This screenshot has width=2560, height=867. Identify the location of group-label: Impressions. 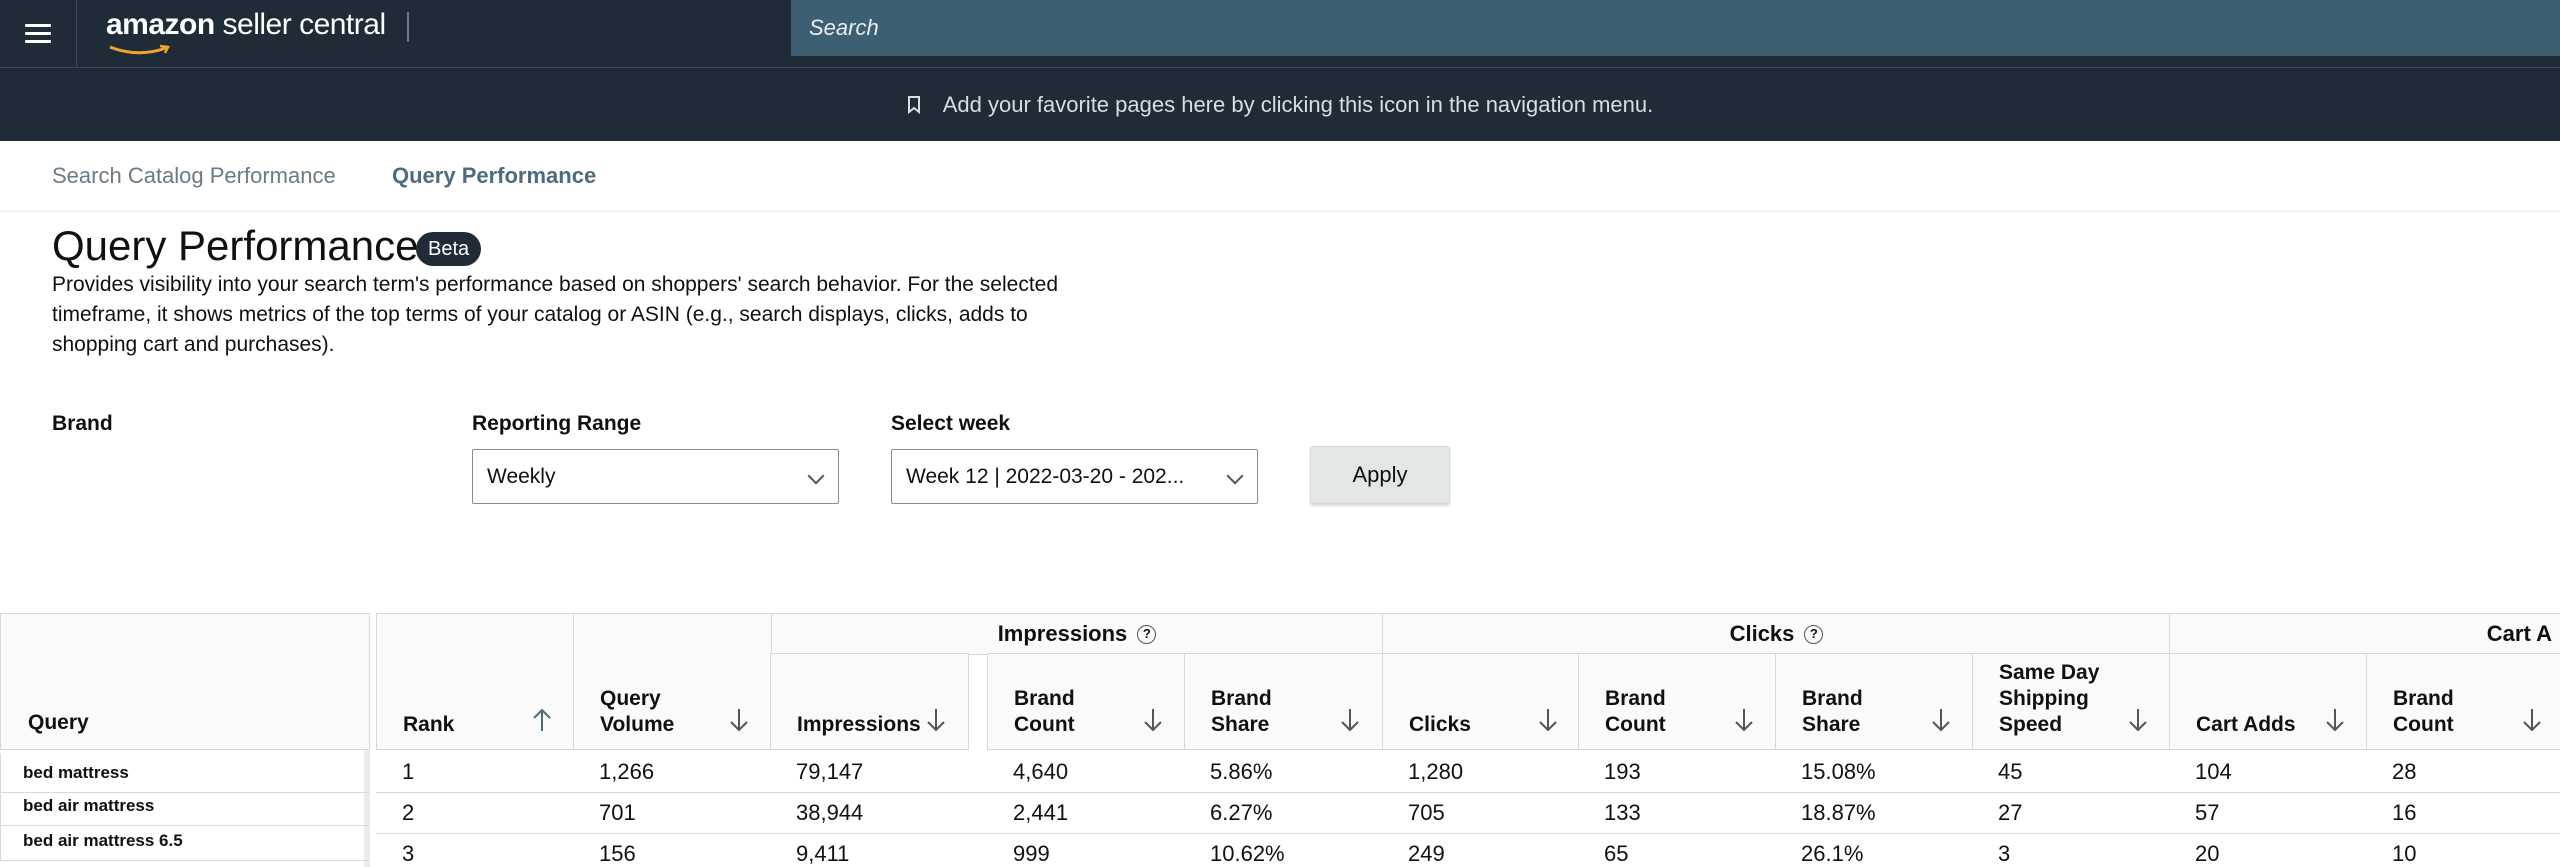
(1062, 633).